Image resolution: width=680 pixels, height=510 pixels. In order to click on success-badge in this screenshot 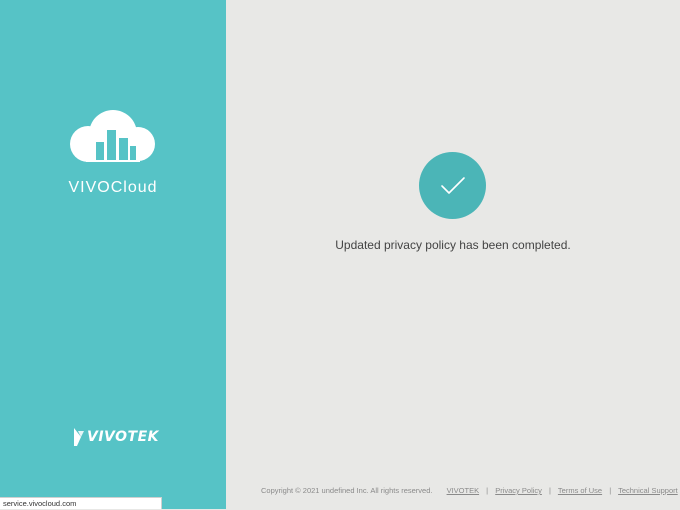, I will do `click(452, 185)`.